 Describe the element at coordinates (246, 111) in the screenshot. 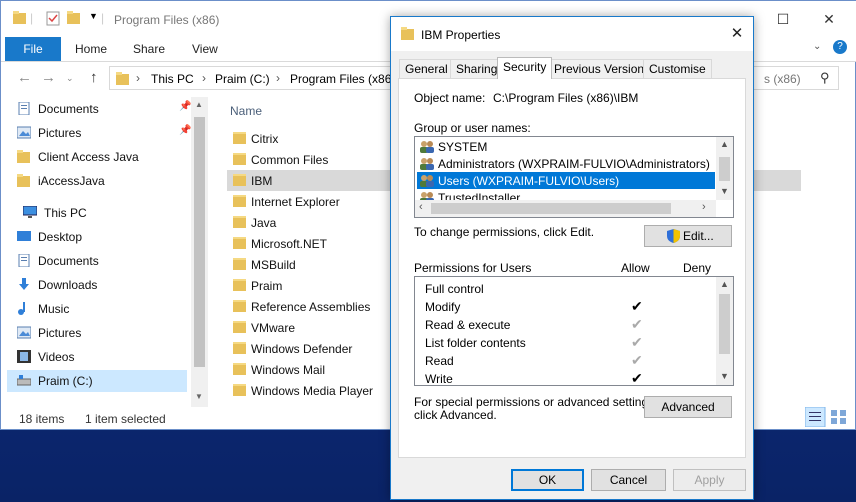

I see `column-header-name: Name` at that location.